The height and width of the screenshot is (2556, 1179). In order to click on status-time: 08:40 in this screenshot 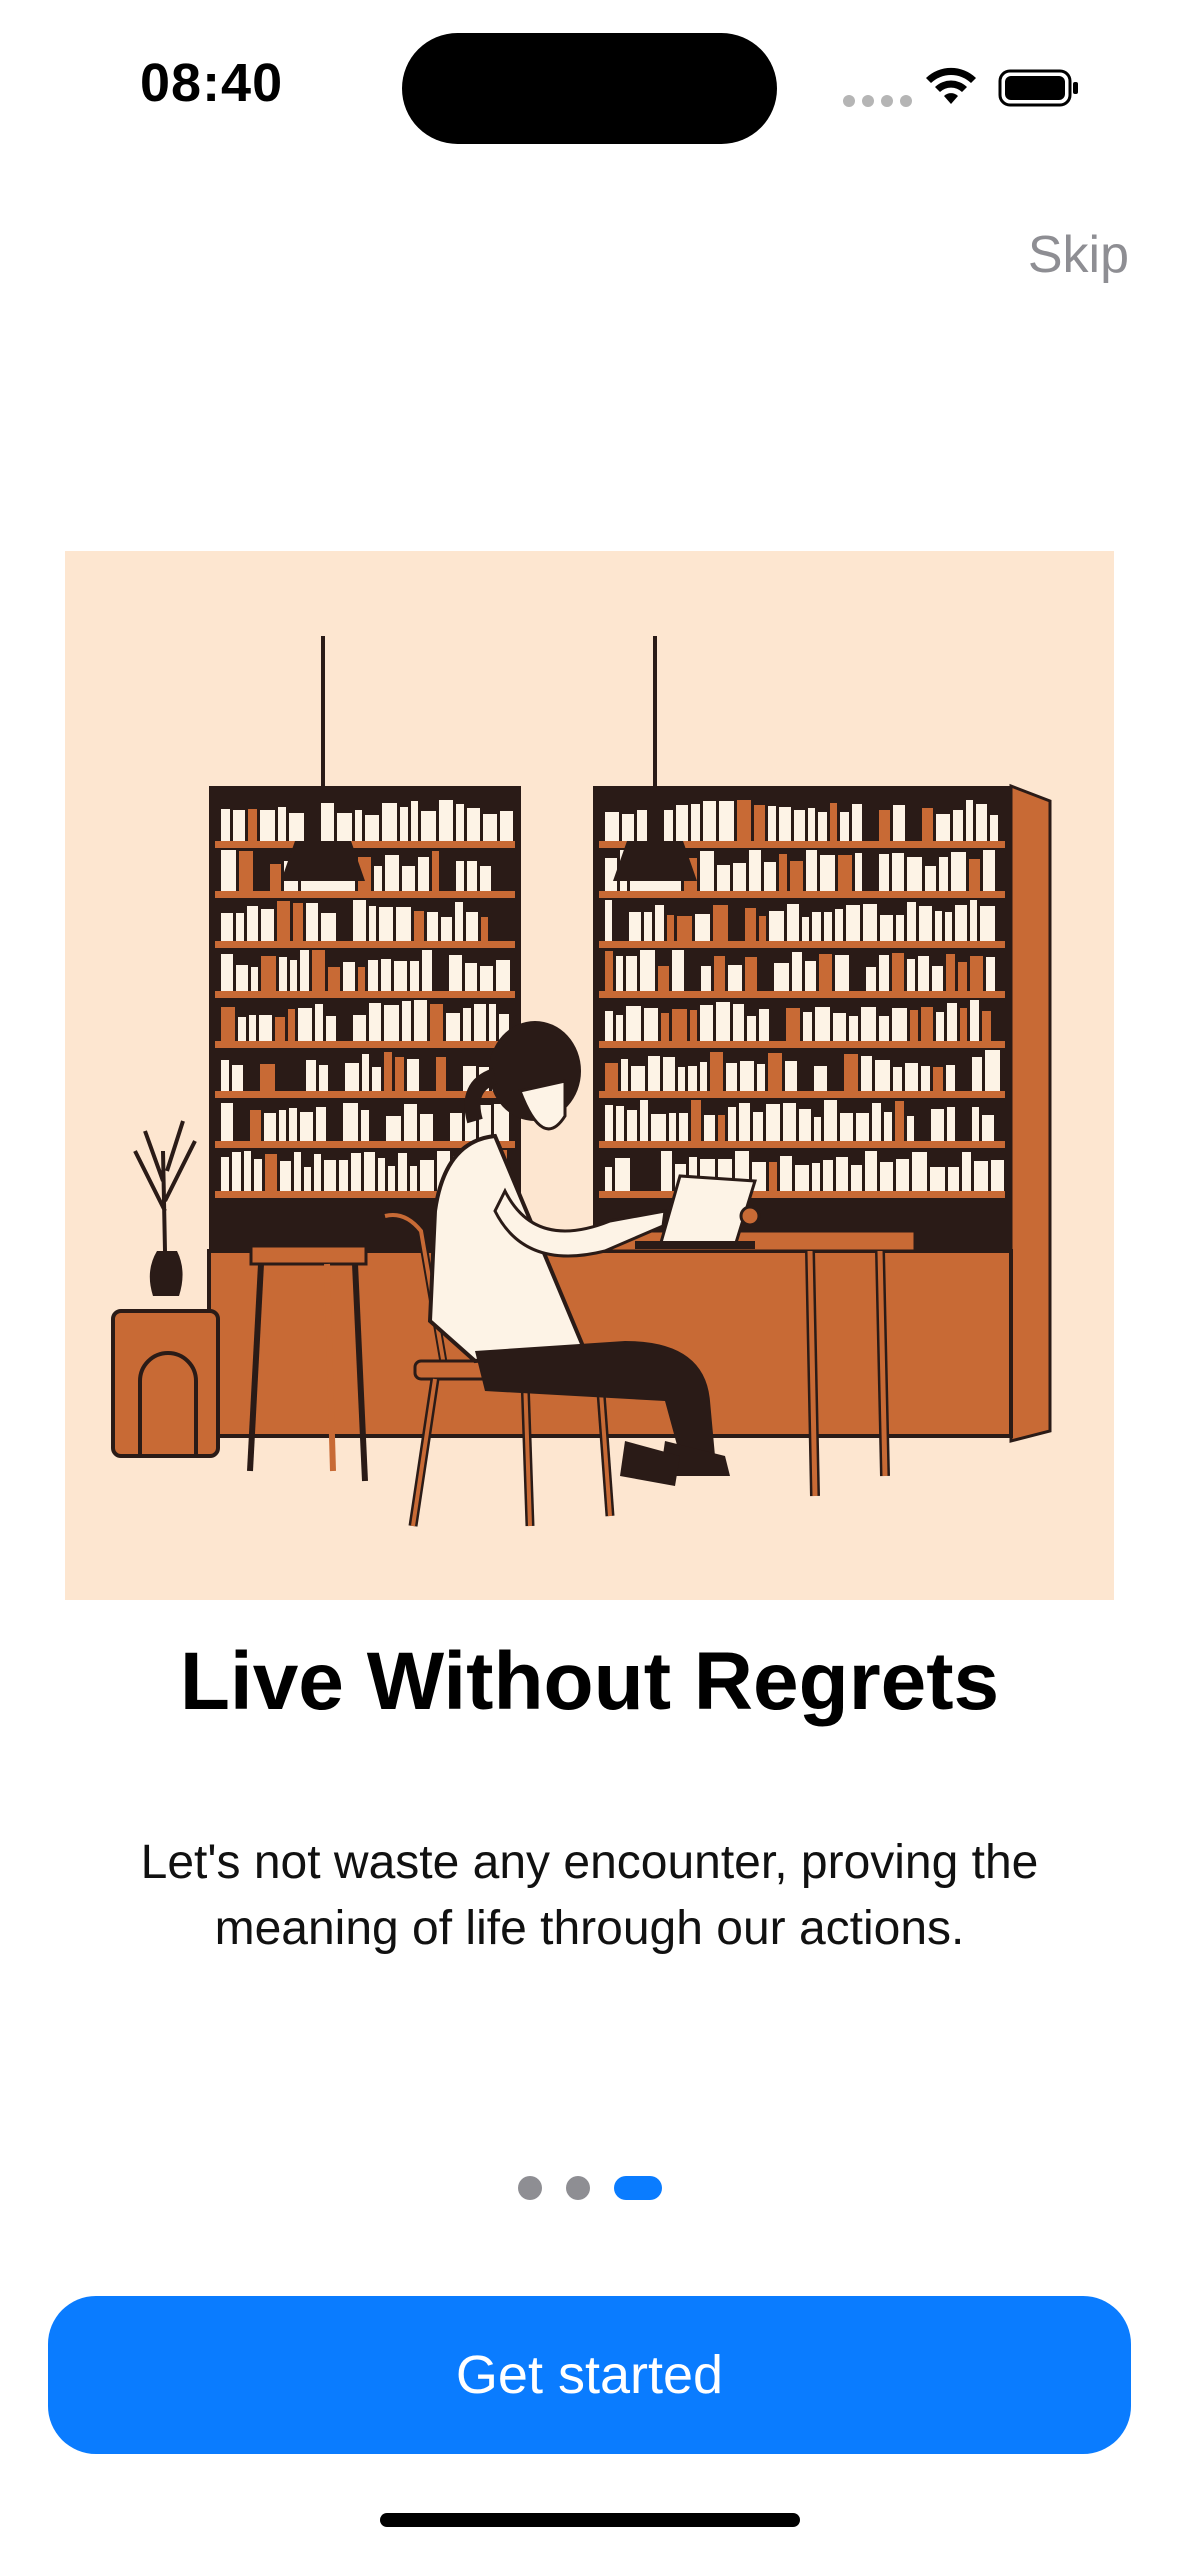, I will do `click(212, 83)`.